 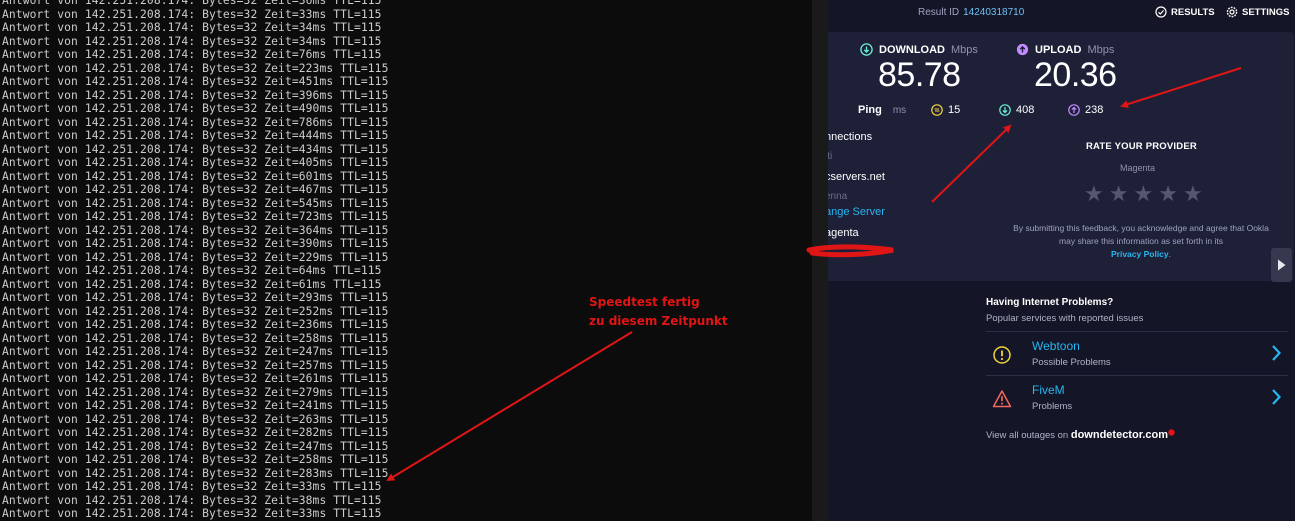 I want to click on downdetector-logo: downdetector.com, so click(x=1119, y=435).